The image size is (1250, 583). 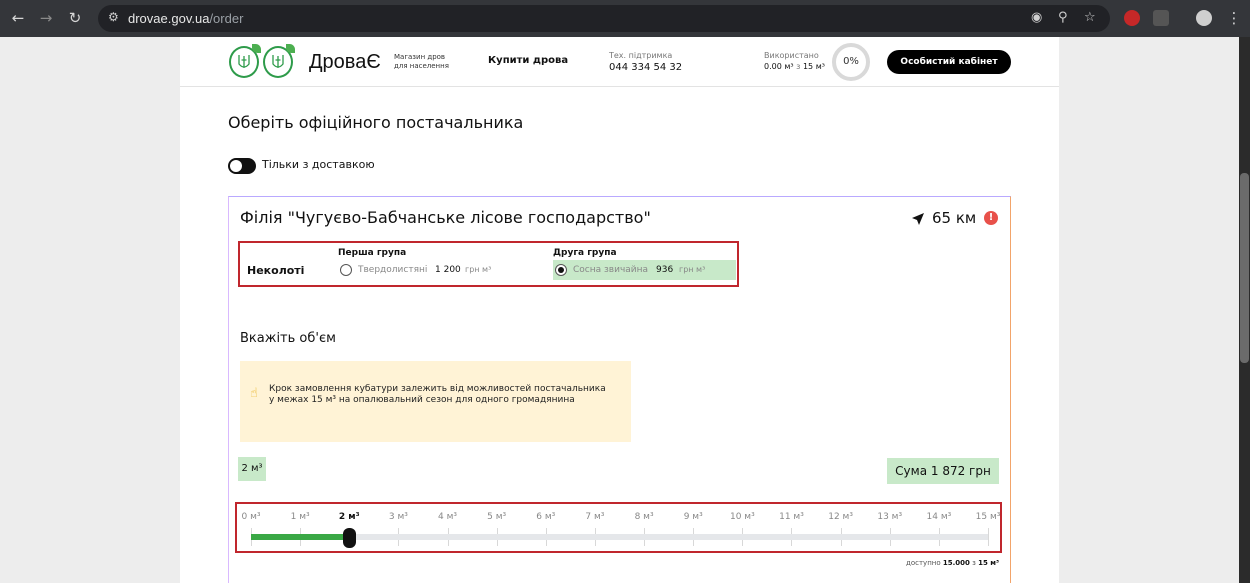 I want to click on slider-tick-label: 12 м³, so click(x=840, y=517).